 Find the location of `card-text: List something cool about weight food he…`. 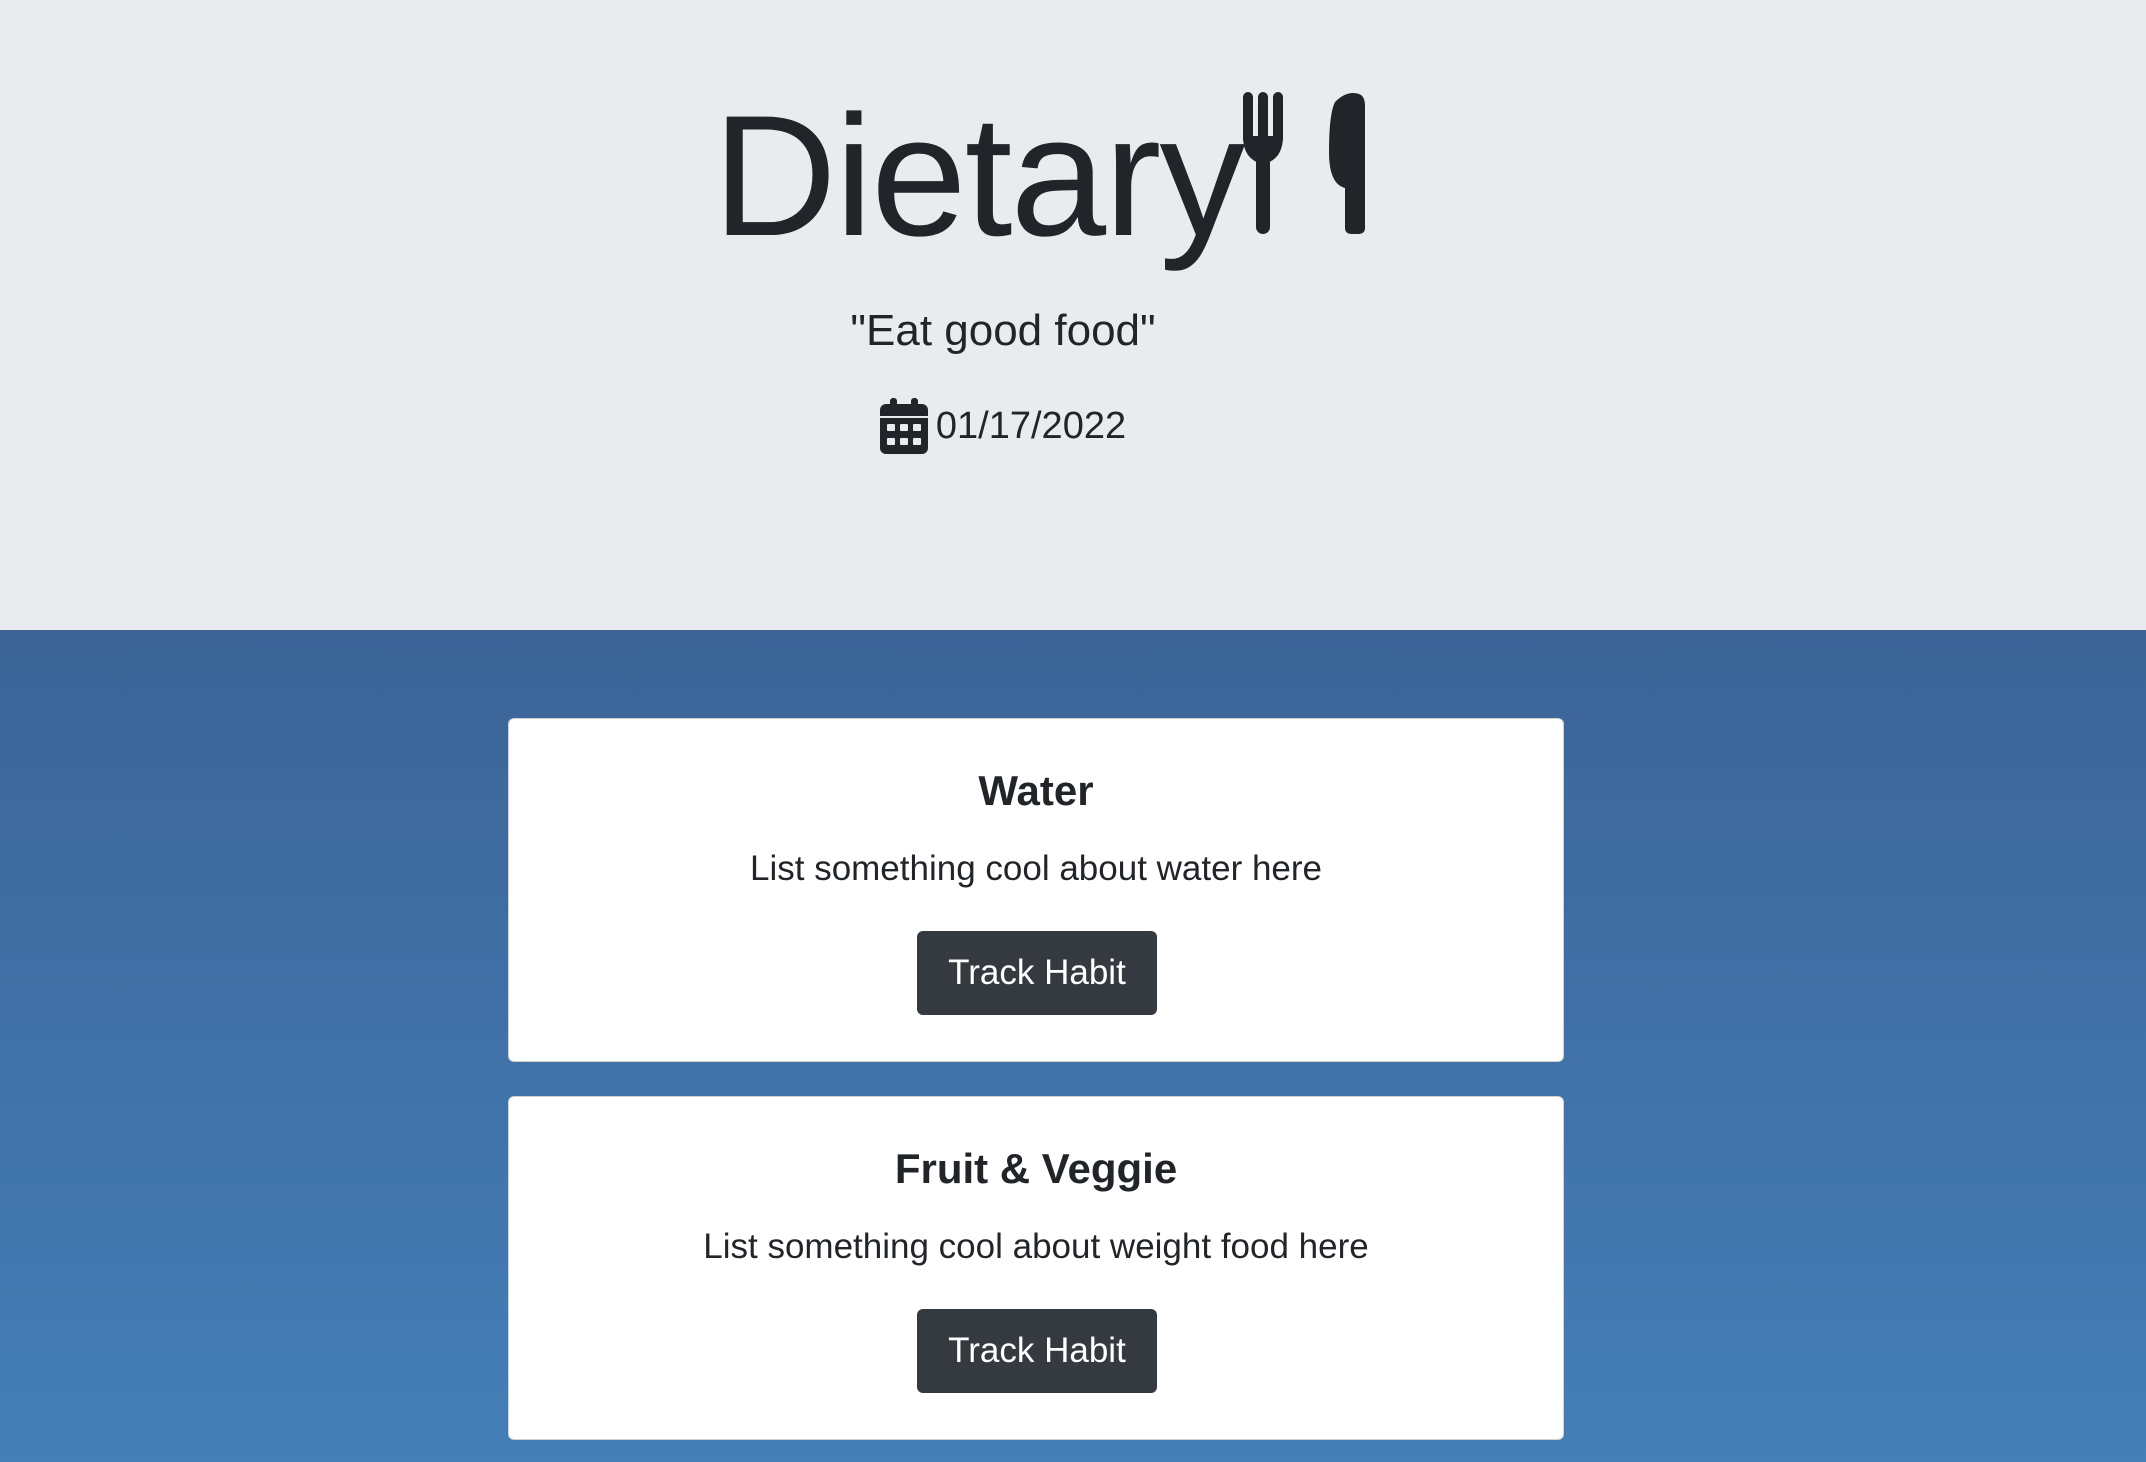

card-text: List something cool about weight food he… is located at coordinates (1036, 1246).